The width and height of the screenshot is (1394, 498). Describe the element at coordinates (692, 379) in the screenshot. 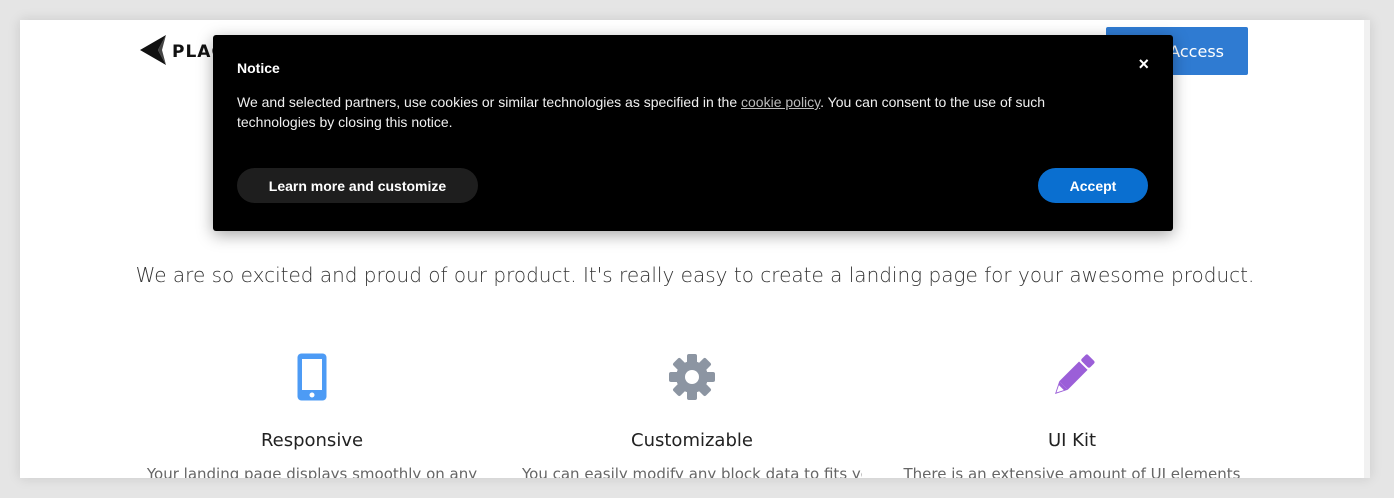

I see `gear-icon` at that location.